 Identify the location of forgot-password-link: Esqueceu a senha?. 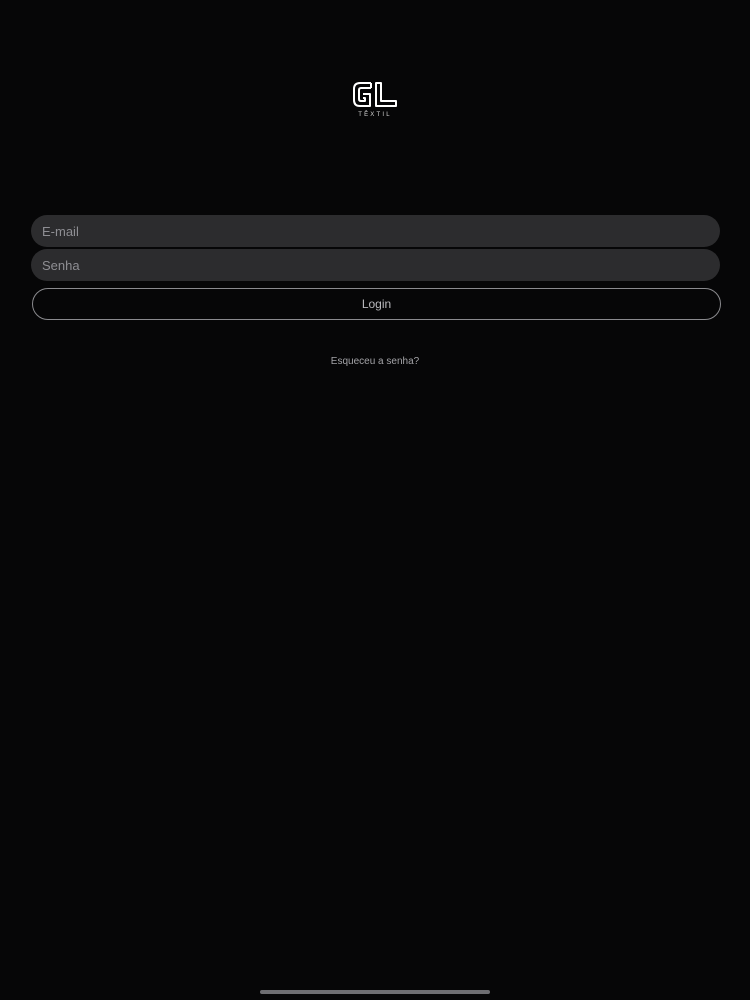
(375, 361).